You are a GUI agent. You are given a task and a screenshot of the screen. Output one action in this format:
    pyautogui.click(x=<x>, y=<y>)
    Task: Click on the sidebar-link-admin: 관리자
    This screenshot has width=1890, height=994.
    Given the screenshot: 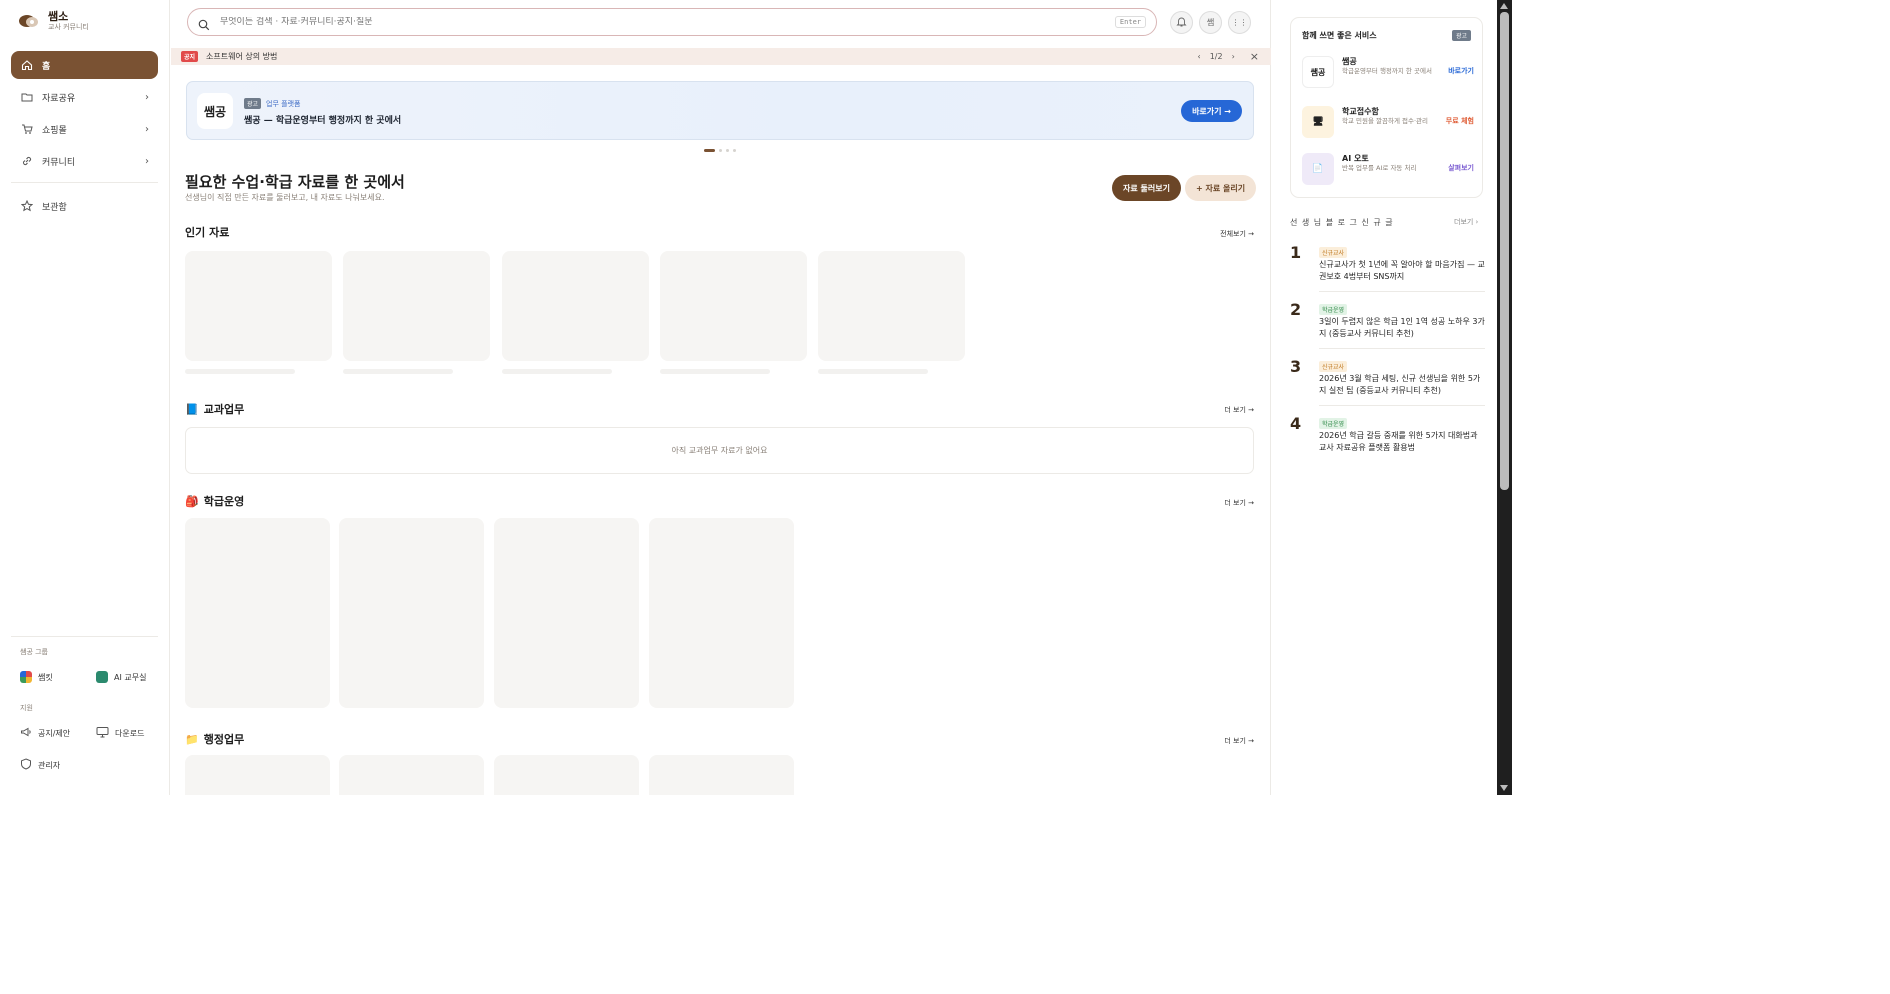 What is the action you would take?
    pyautogui.click(x=40, y=765)
    